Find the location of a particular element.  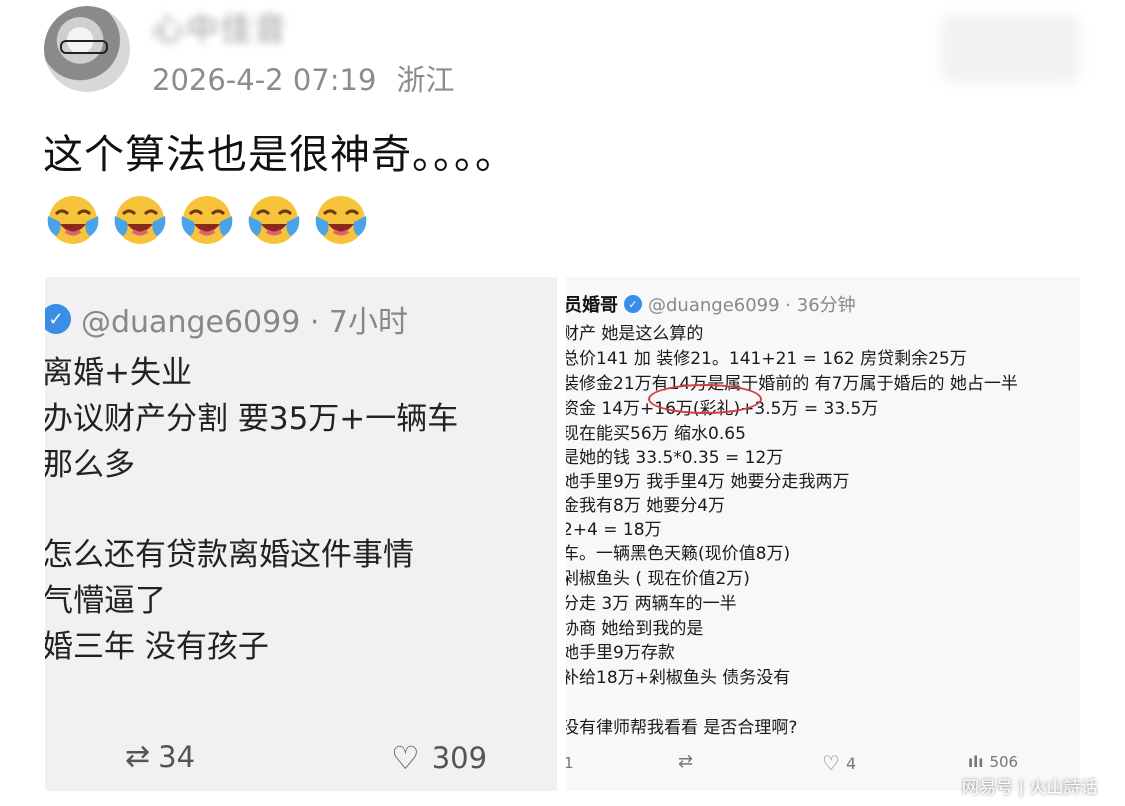

right-line: 没有律师帮我看看 是否合理啊? is located at coordinates (682, 728).